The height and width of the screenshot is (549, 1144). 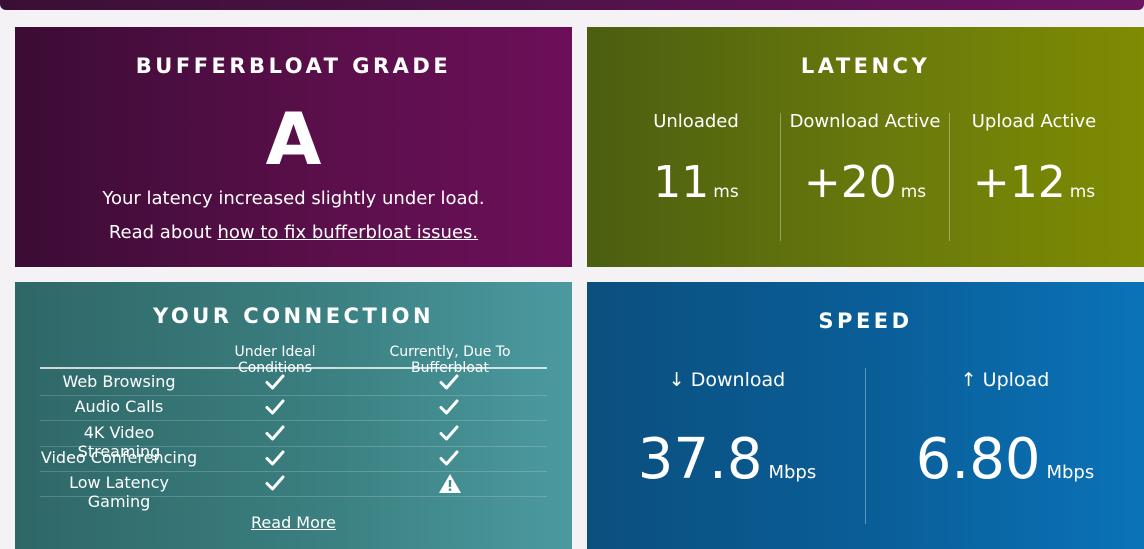 I want to click on speed-upload: ↑ Upload 6.80 Mbps, so click(x=1005, y=436).